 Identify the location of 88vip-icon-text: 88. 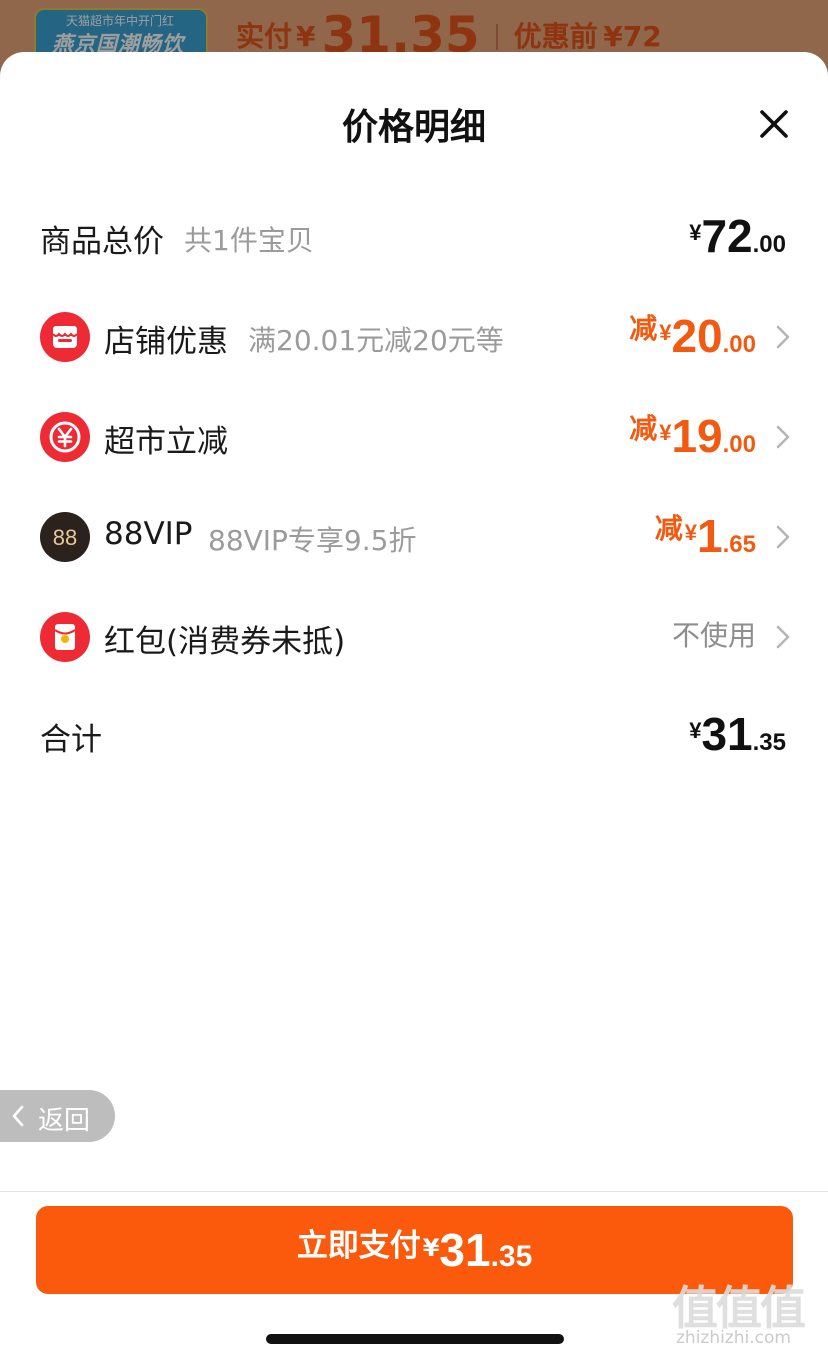
(65, 537).